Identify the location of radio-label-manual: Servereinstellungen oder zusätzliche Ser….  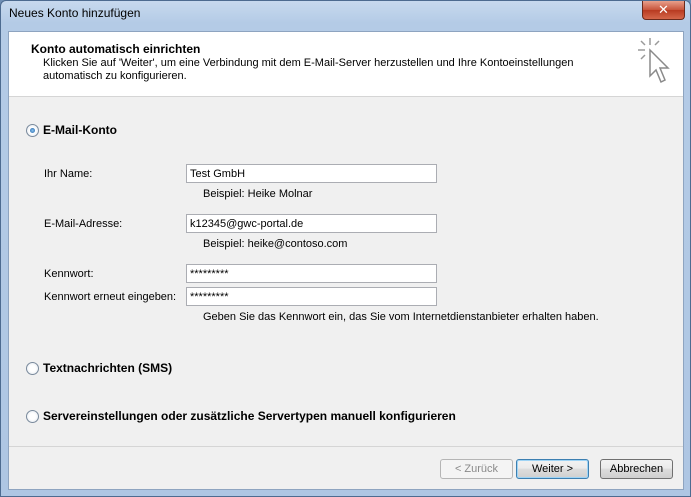
(249, 416).